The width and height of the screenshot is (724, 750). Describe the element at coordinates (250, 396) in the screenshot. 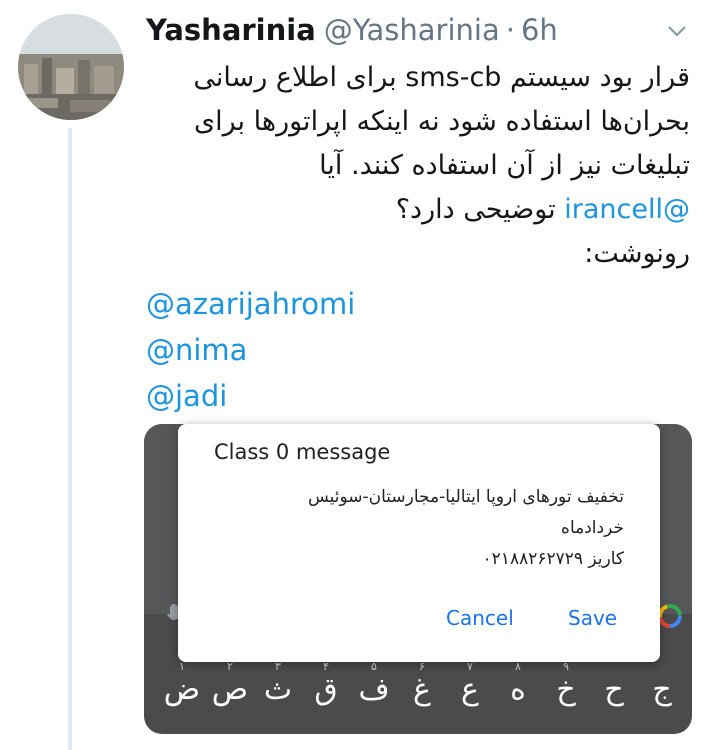

I see `mention-jadi: @jadi` at that location.